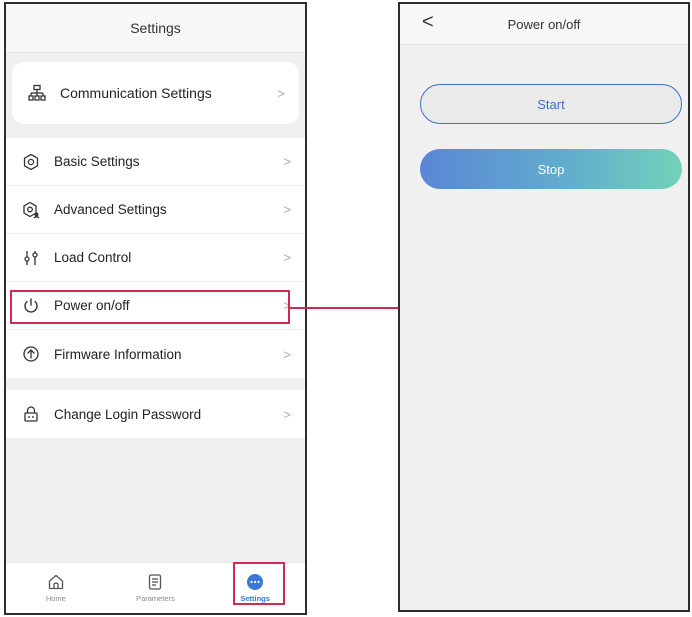 The width and height of the screenshot is (692, 617). What do you see at coordinates (346, 308) in the screenshot?
I see `arrow-connector` at bounding box center [346, 308].